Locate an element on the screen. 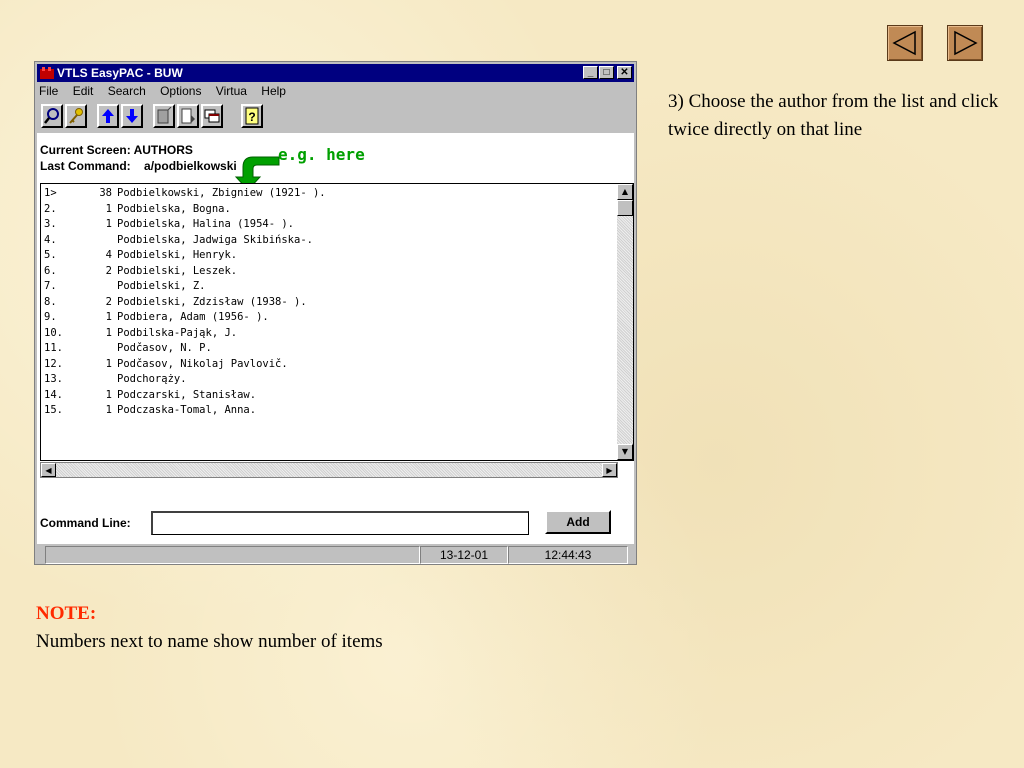 The width and height of the screenshot is (1024, 768). menu-bar: File Edit Search Options Virtua Help is located at coordinates (168, 93).